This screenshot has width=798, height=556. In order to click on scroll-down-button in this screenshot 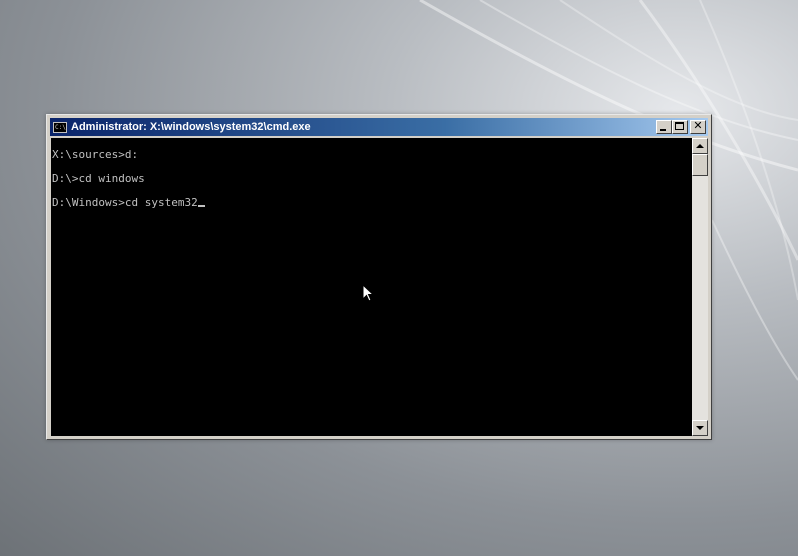, I will do `click(700, 428)`.